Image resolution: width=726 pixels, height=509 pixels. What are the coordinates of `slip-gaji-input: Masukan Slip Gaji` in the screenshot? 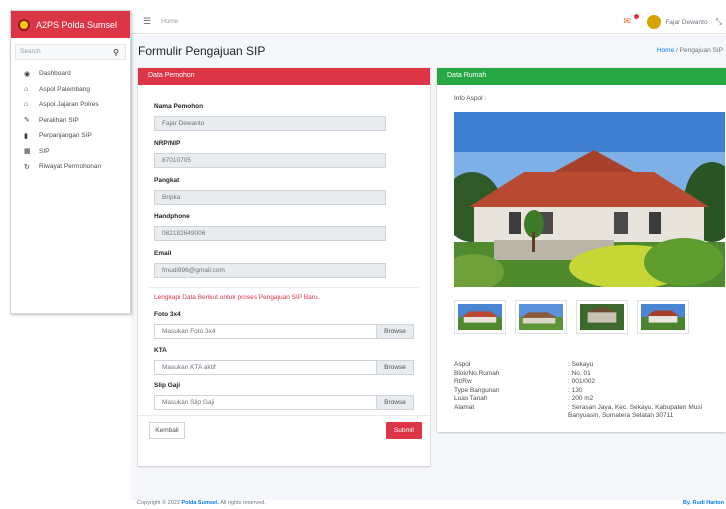 It's located at (265, 402).